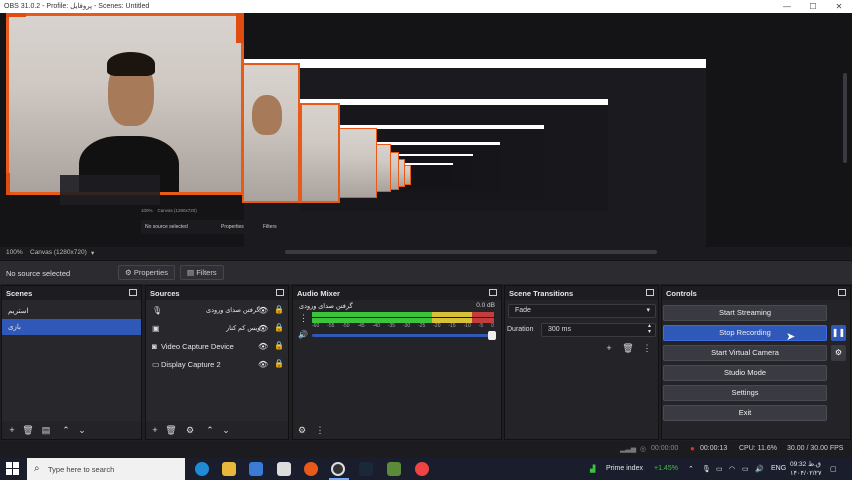 Image resolution: width=852 pixels, height=480 pixels. I want to click on steam-icon, so click(366, 469).